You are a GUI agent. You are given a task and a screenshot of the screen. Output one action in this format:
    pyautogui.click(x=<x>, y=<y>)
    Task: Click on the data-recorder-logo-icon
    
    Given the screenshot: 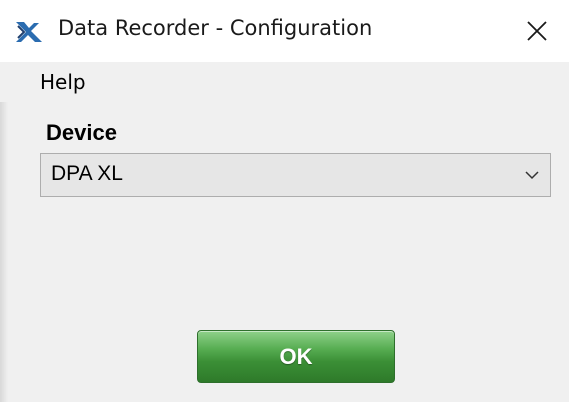 What is the action you would take?
    pyautogui.click(x=29, y=32)
    